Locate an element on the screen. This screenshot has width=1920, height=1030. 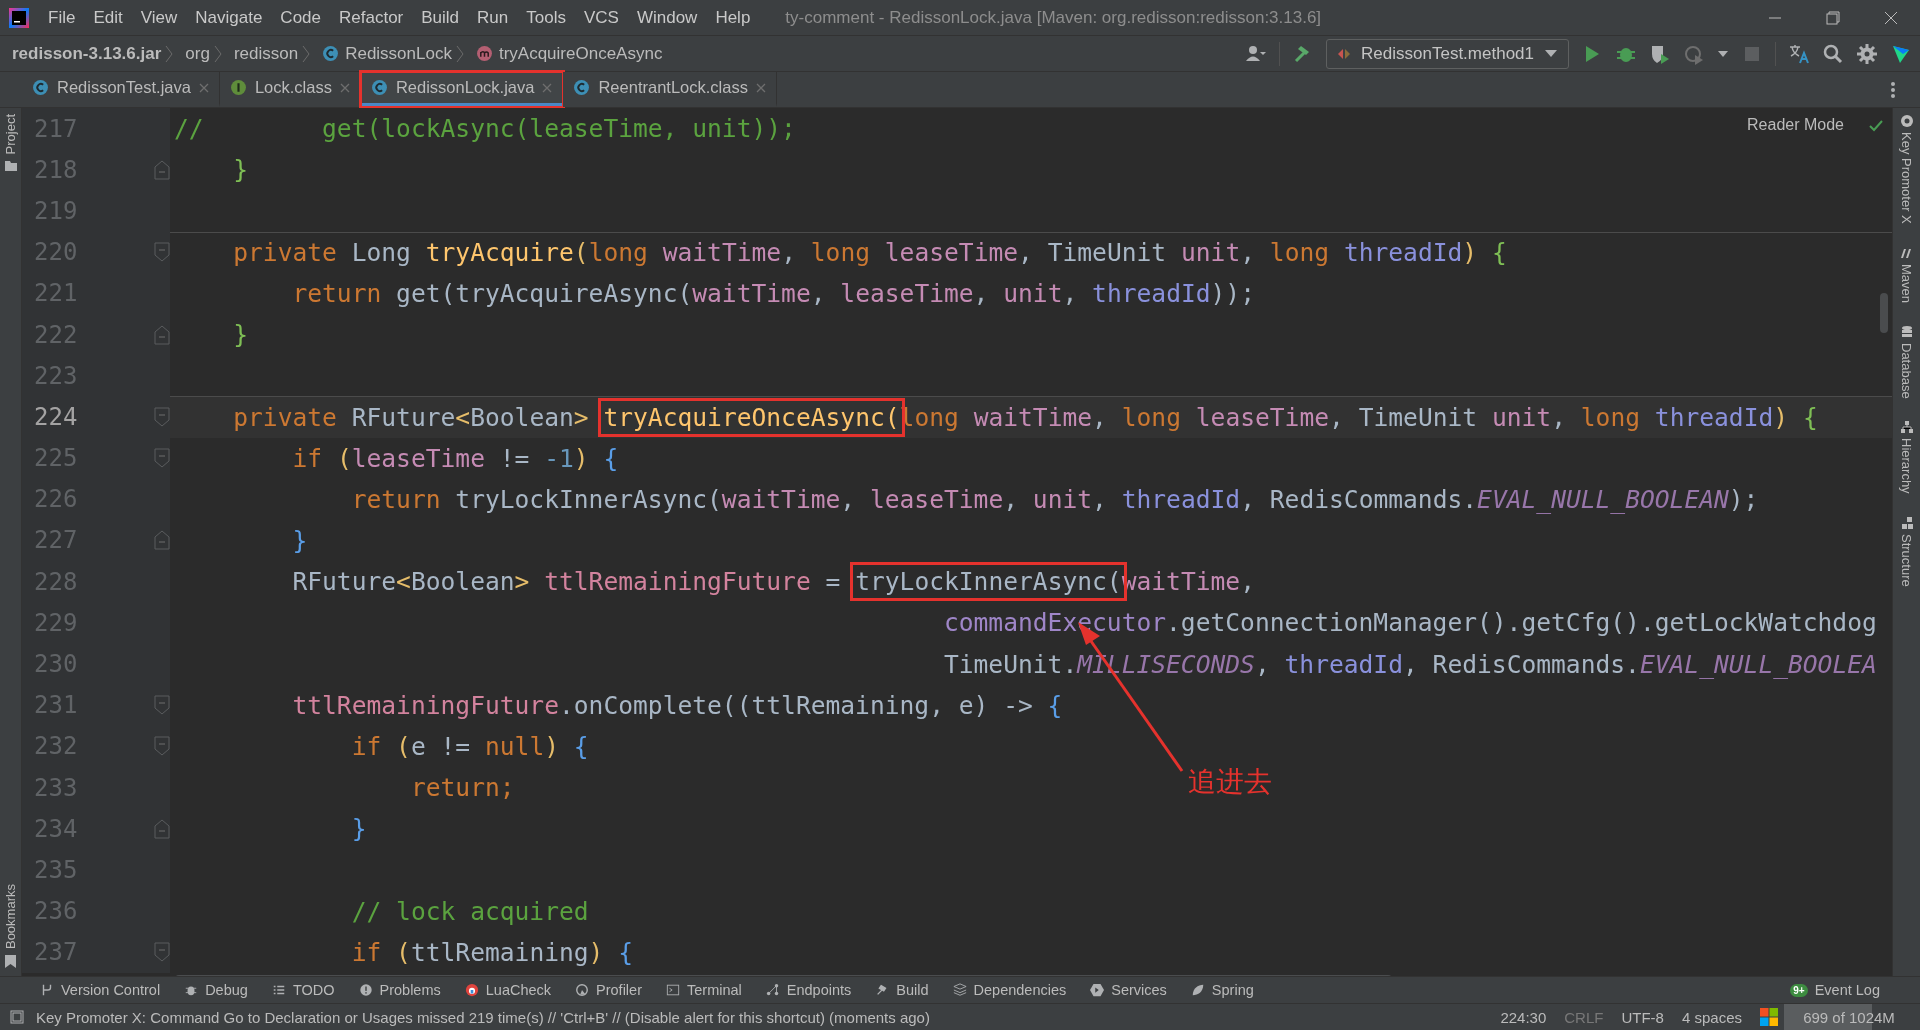
tool-window-button: Problems is located at coordinates (410, 990).